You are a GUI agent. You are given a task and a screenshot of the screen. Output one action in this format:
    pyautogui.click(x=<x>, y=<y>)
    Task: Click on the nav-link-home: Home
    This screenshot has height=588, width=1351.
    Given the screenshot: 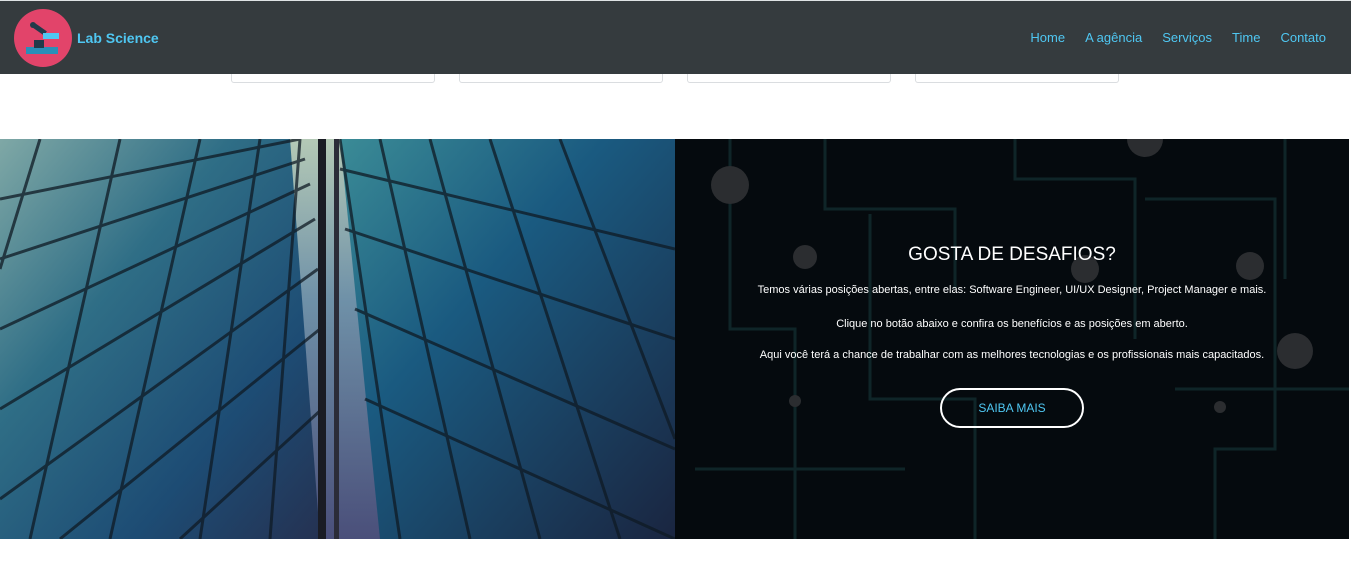 What is the action you would take?
    pyautogui.click(x=1047, y=37)
    